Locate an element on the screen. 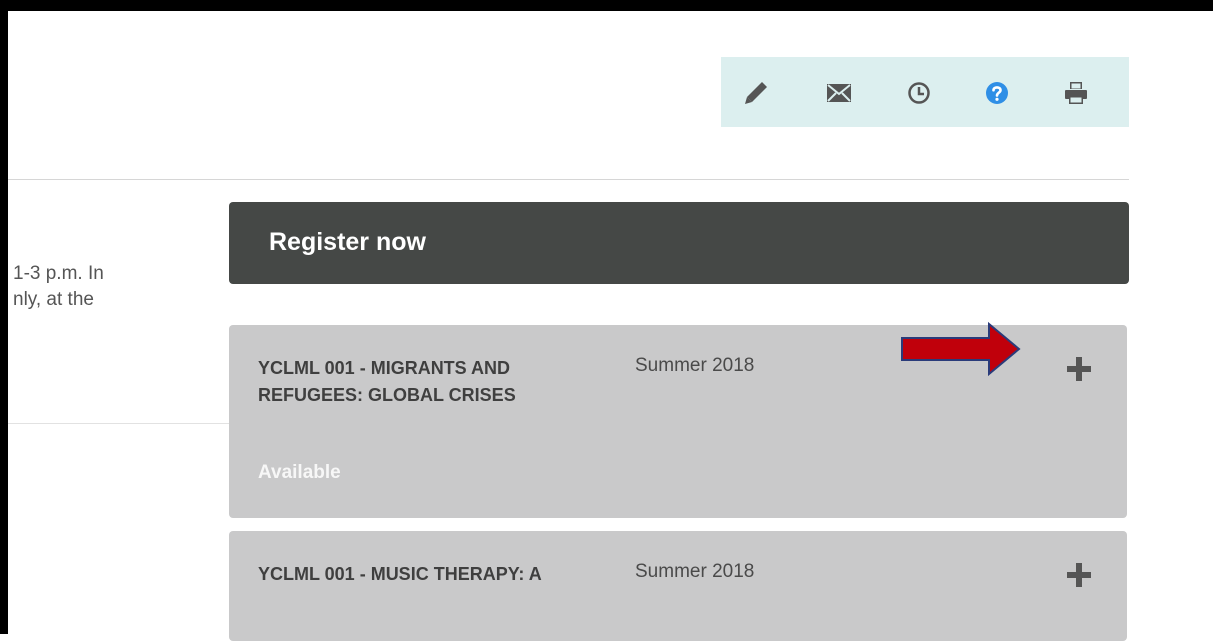 This screenshot has height=641, width=1213. screenshot-border-left is located at coordinates (4, 317).